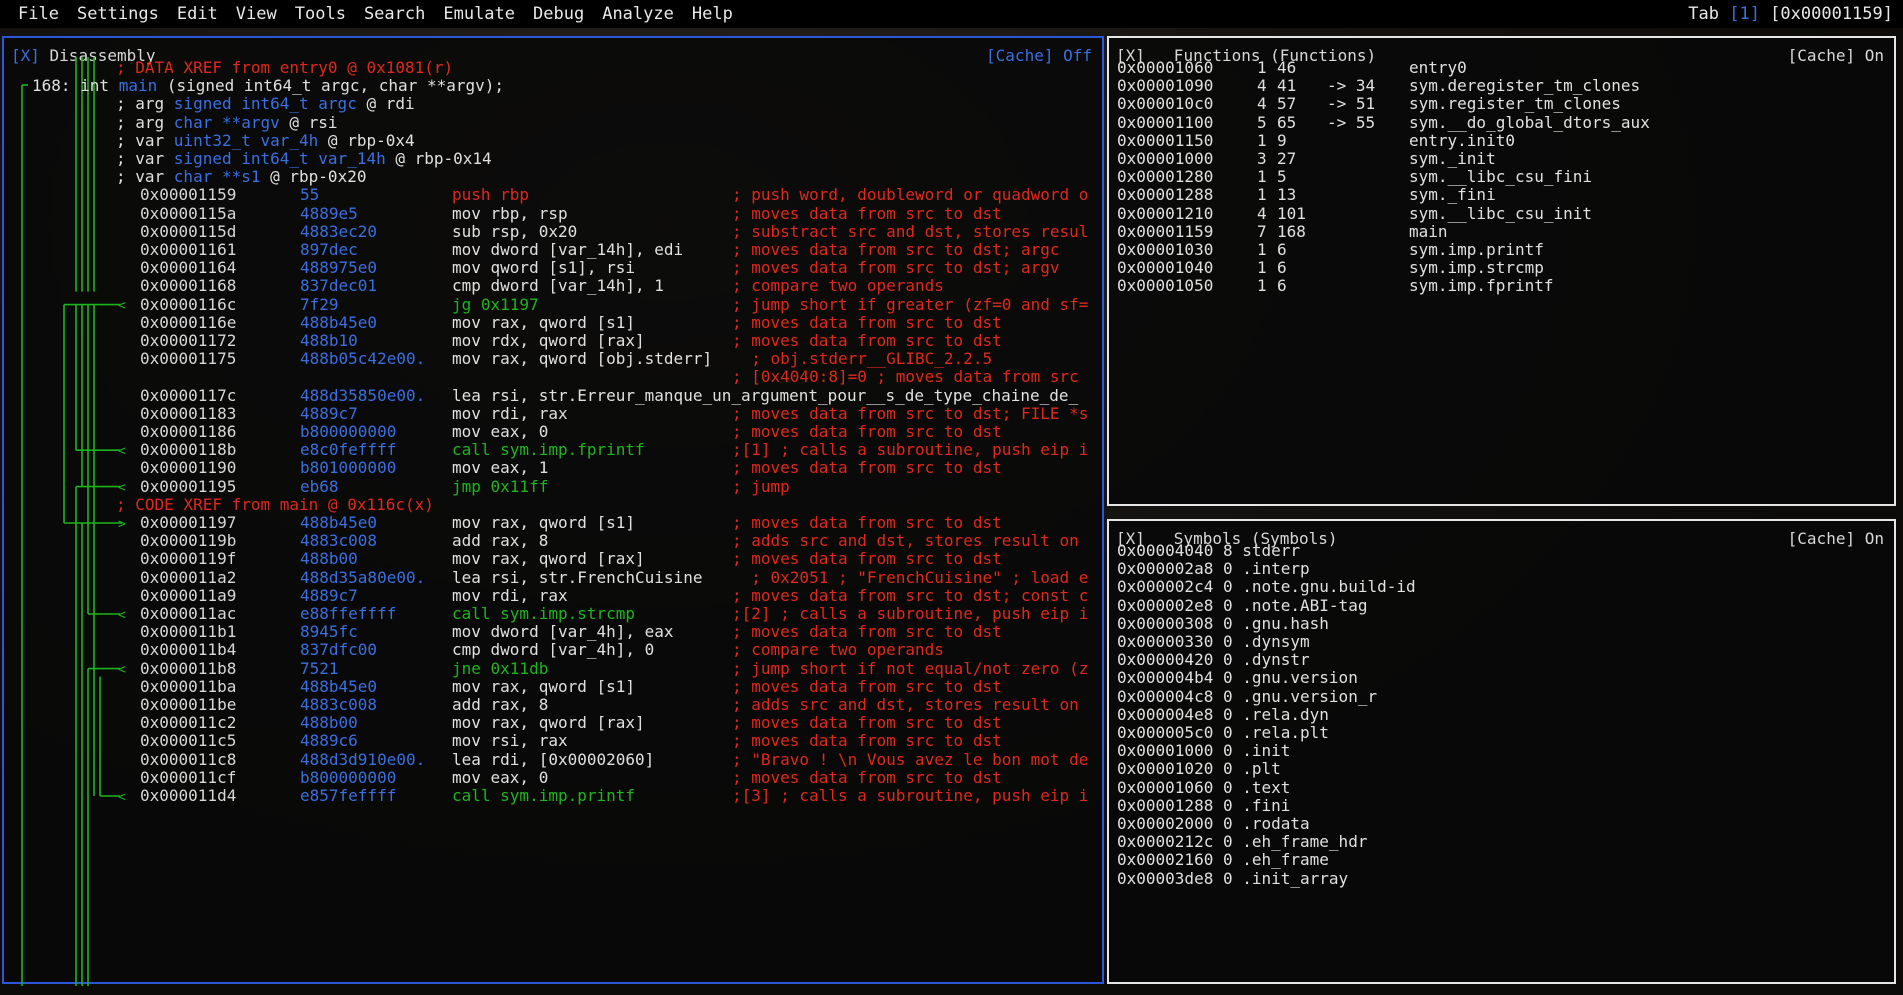 The image size is (1903, 995). Describe the element at coordinates (308, 122) in the screenshot. I see `var-location: @ rsi` at that location.